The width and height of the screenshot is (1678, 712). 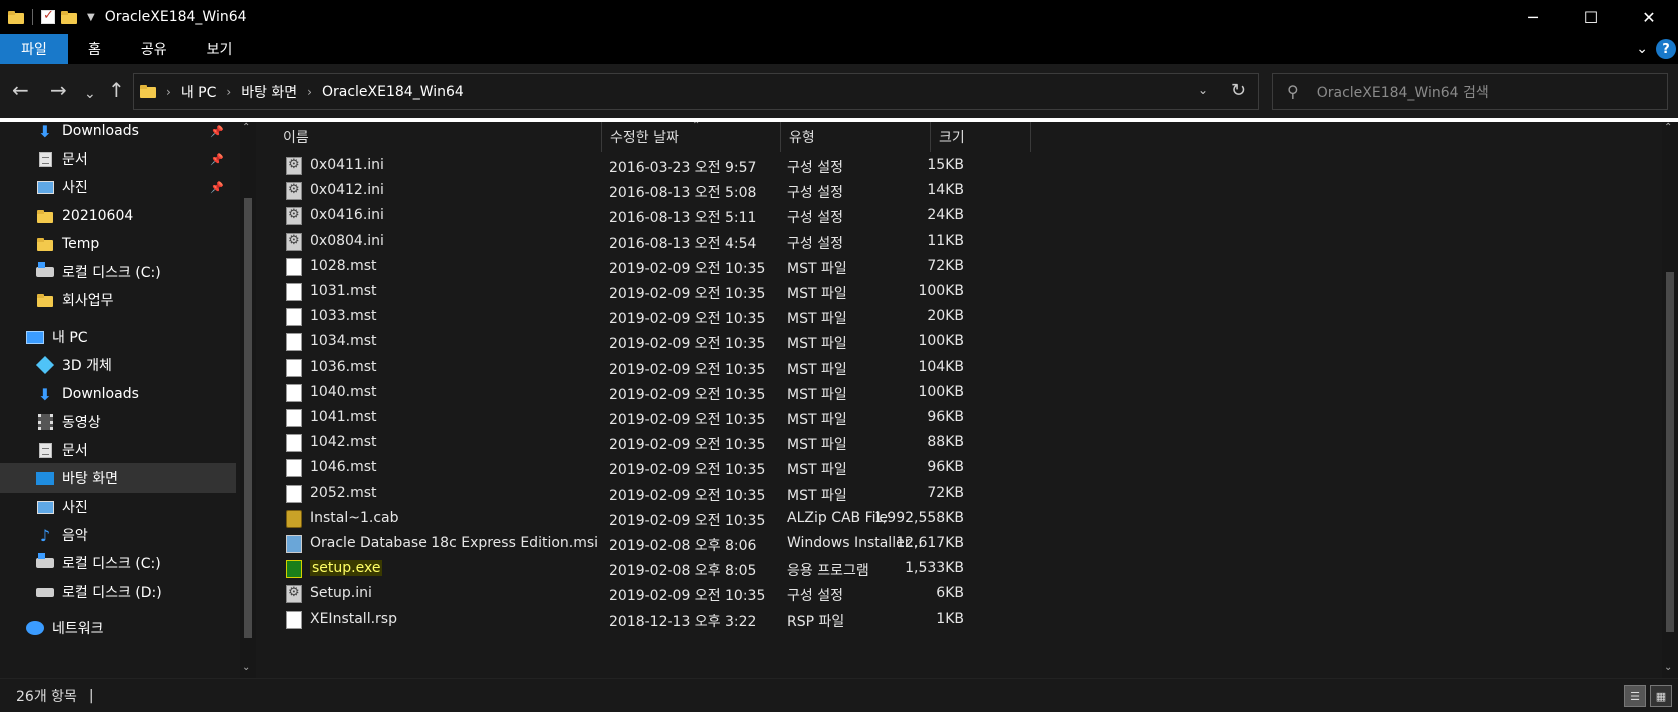 What do you see at coordinates (1649, 17) in the screenshot?
I see `close-button: ✕` at bounding box center [1649, 17].